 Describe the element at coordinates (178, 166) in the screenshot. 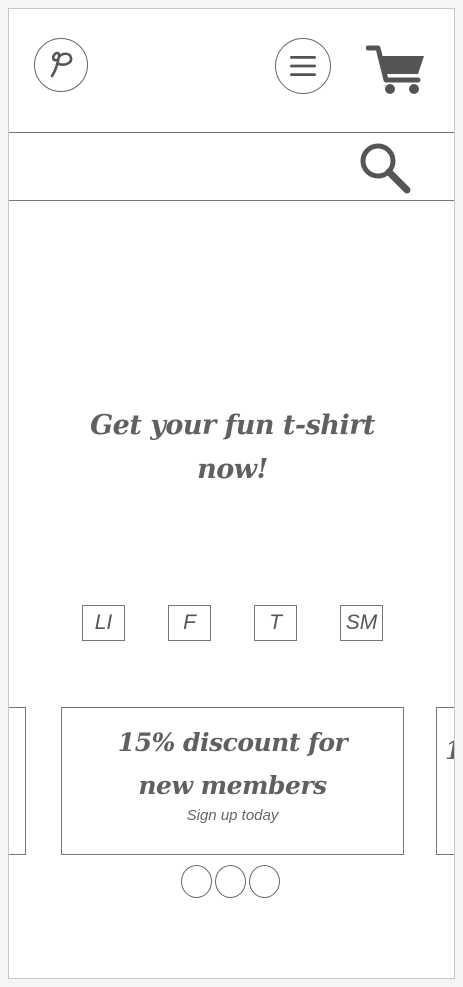

I see `search-input` at that location.